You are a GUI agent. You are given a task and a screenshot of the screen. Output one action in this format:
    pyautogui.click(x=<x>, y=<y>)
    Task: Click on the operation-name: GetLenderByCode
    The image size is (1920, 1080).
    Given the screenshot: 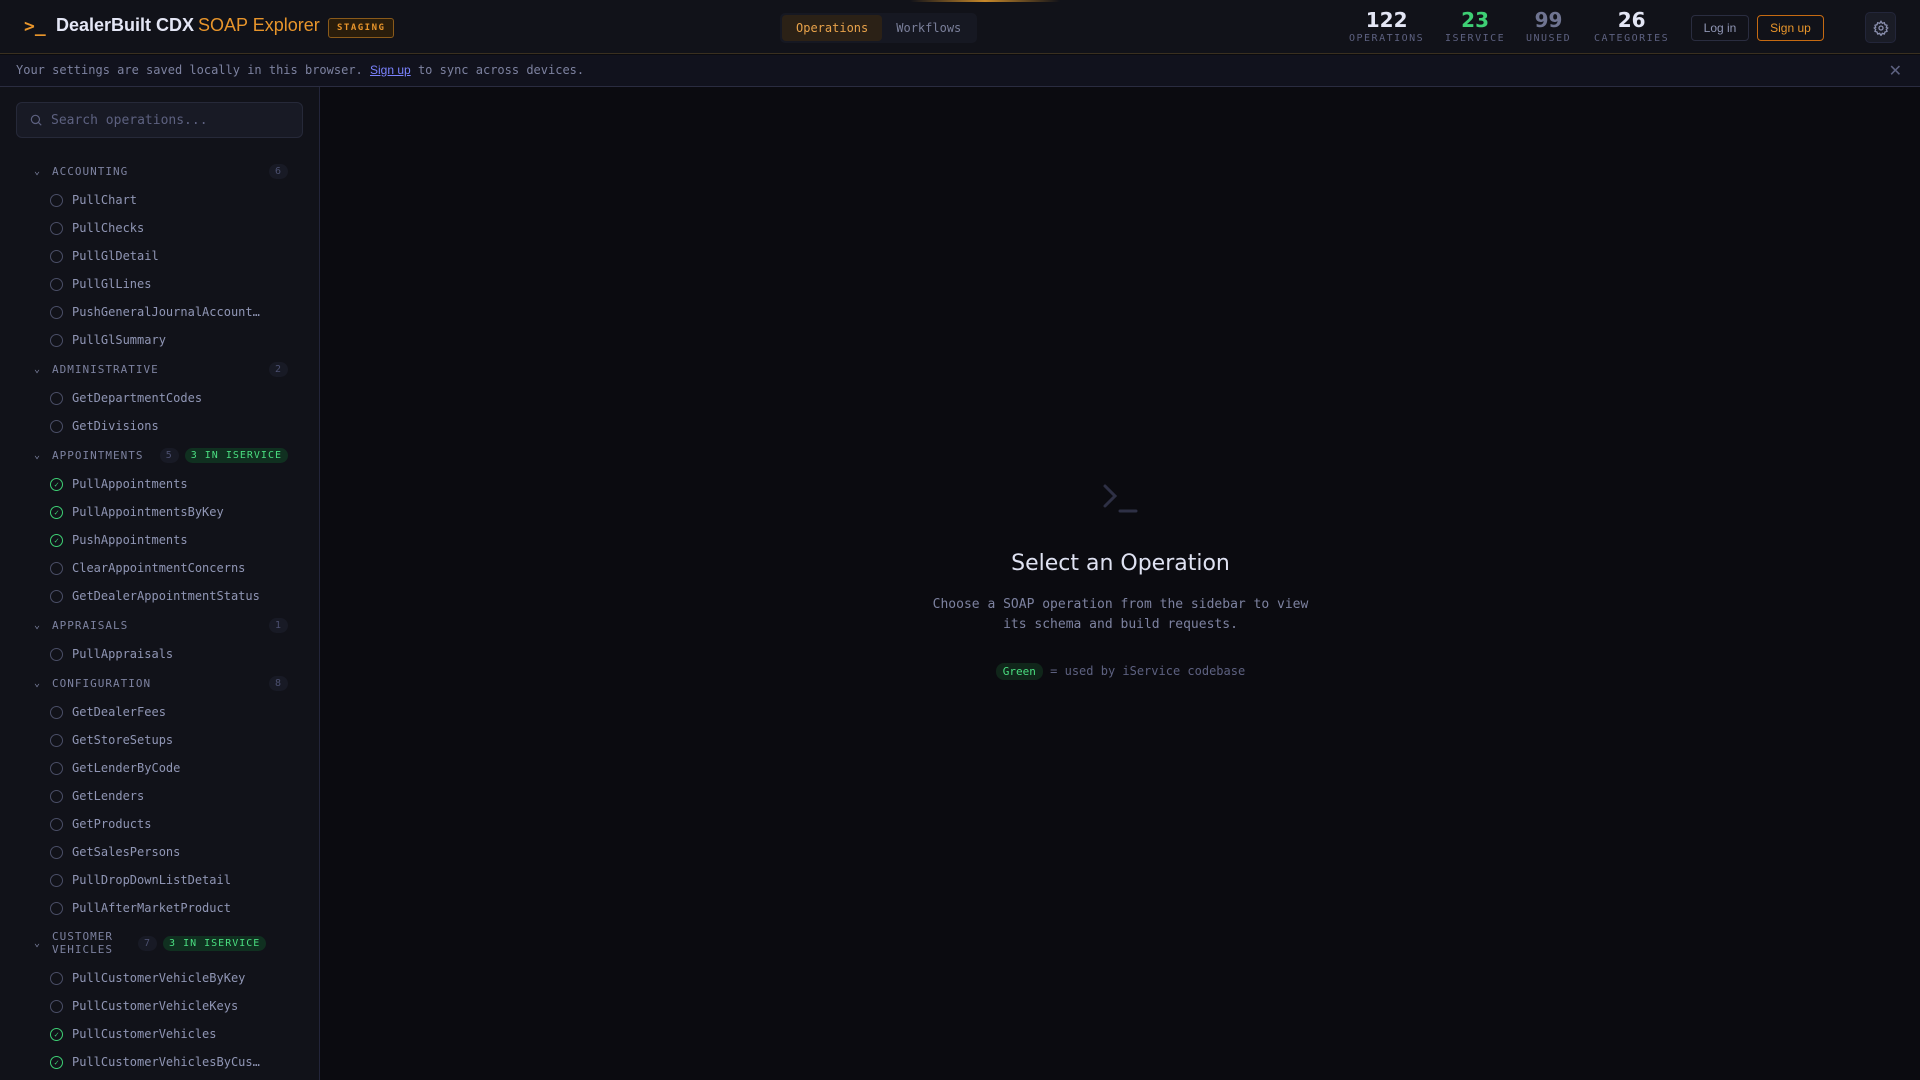 What is the action you would take?
    pyautogui.click(x=126, y=768)
    